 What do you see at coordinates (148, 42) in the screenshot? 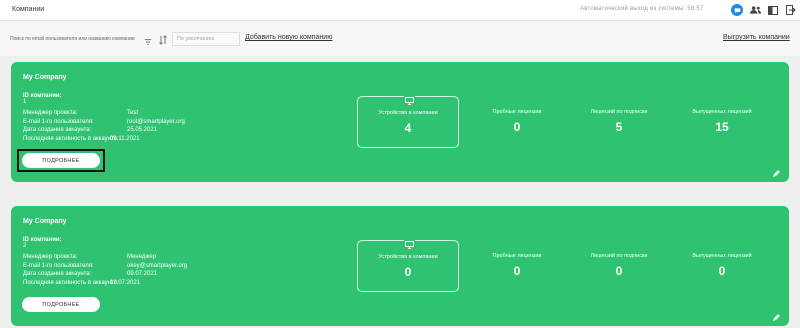
I see `filter-icon` at bounding box center [148, 42].